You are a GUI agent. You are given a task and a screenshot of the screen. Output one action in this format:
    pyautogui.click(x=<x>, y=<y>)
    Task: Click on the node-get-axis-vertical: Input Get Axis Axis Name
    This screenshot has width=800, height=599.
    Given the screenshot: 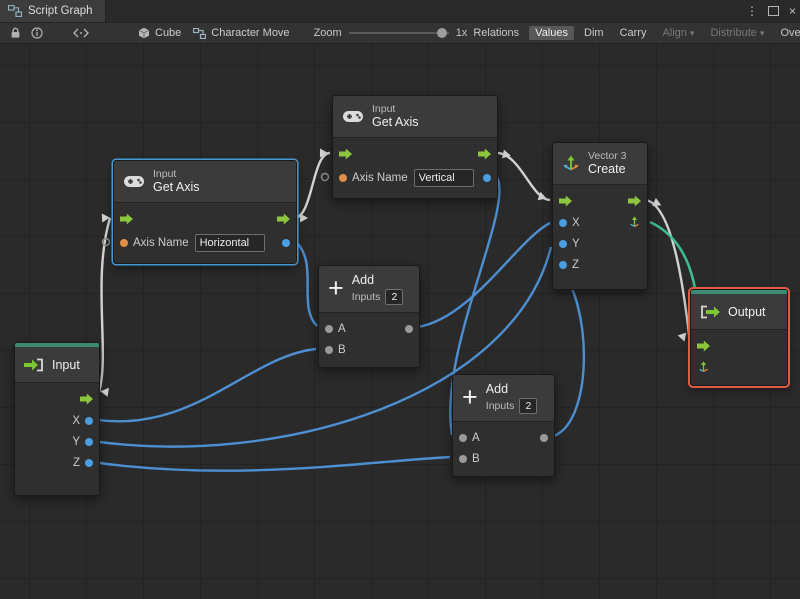 What is the action you would take?
    pyautogui.click(x=415, y=147)
    